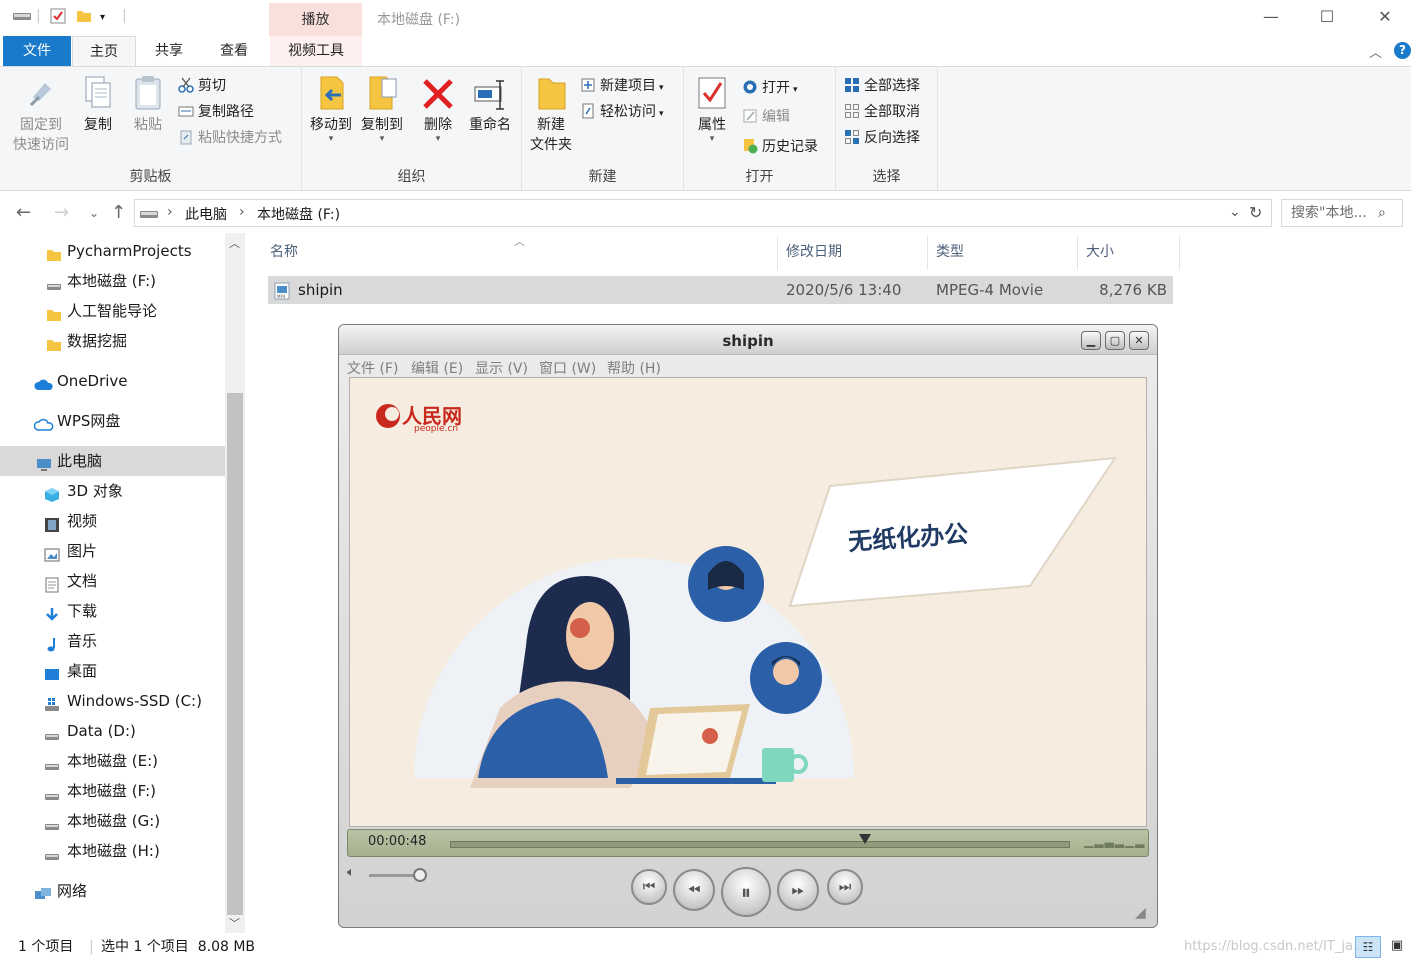 The image size is (1411, 962). What do you see at coordinates (112, 821) in the screenshot?
I see `nav-item: 本地磁盘 (G:)` at bounding box center [112, 821].